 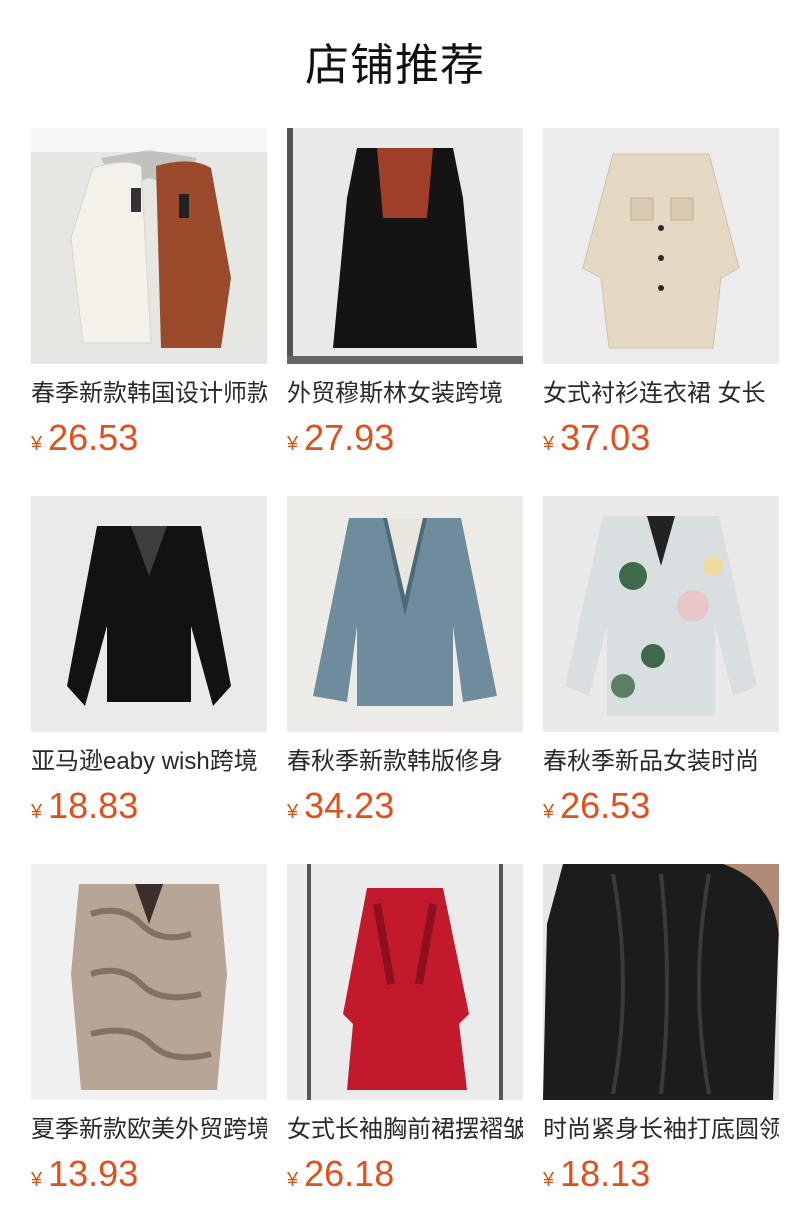 What do you see at coordinates (149, 762) in the screenshot?
I see `product-name: 亚马逊eaby wish跨境` at bounding box center [149, 762].